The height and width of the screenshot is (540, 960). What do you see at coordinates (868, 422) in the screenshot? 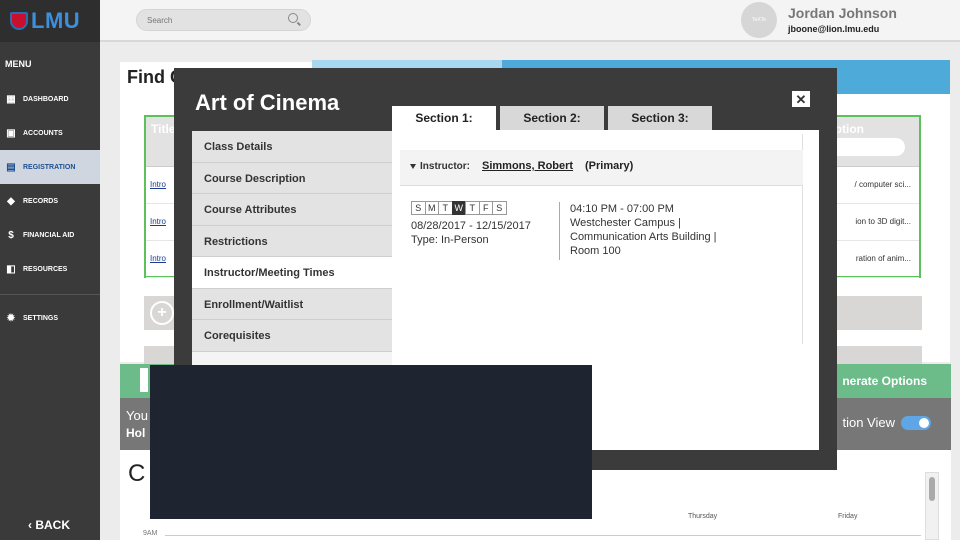
I see `view-toggle-label: tion View` at bounding box center [868, 422].